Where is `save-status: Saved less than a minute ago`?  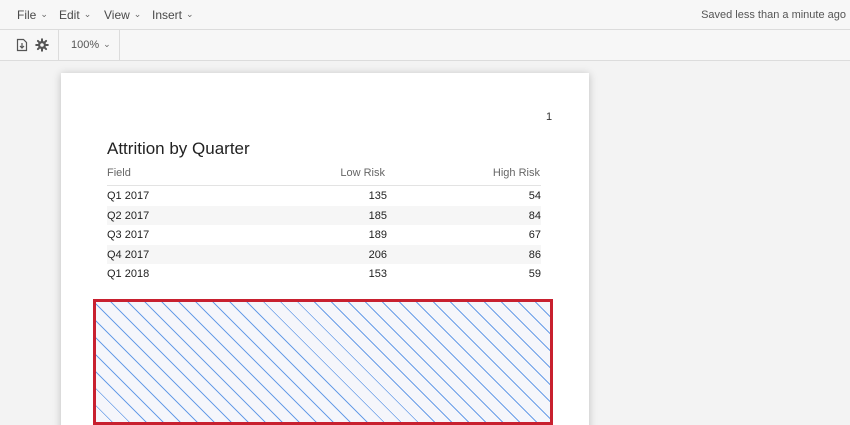
save-status: Saved less than a minute ago is located at coordinates (773, 15).